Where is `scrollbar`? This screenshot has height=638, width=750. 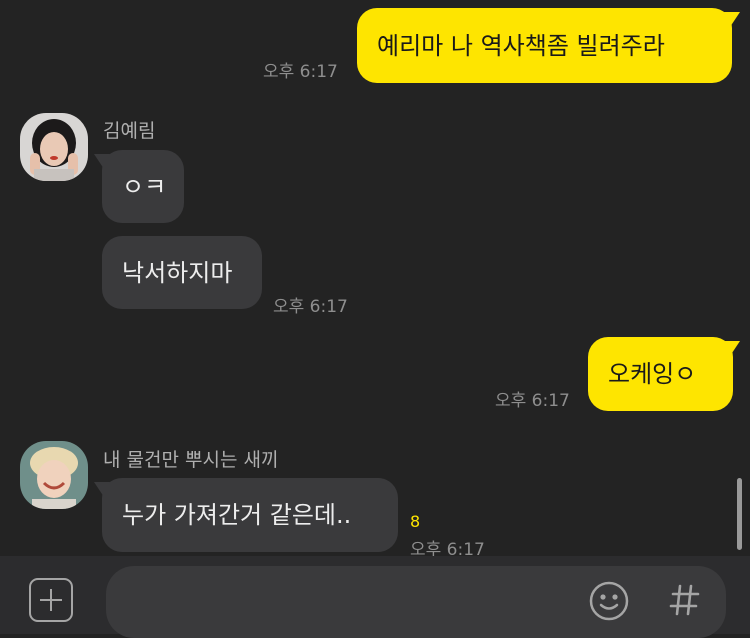 scrollbar is located at coordinates (739, 514).